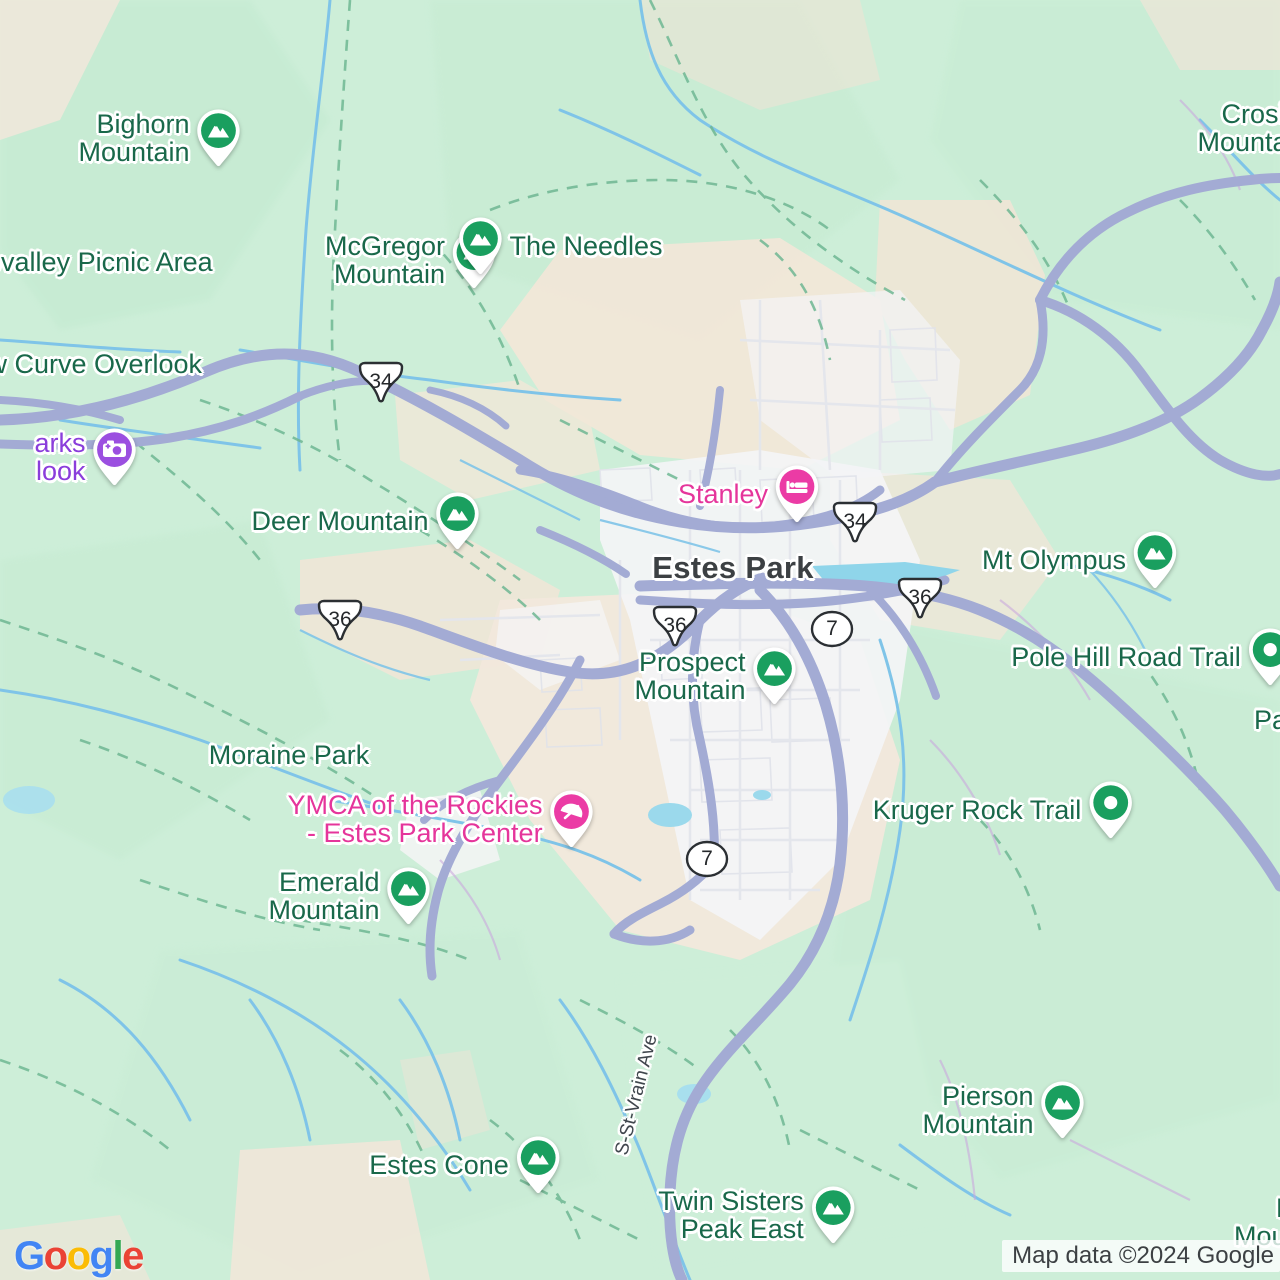  Describe the element at coordinates (101, 1256) in the screenshot. I see `google-logo-letter: g` at that location.